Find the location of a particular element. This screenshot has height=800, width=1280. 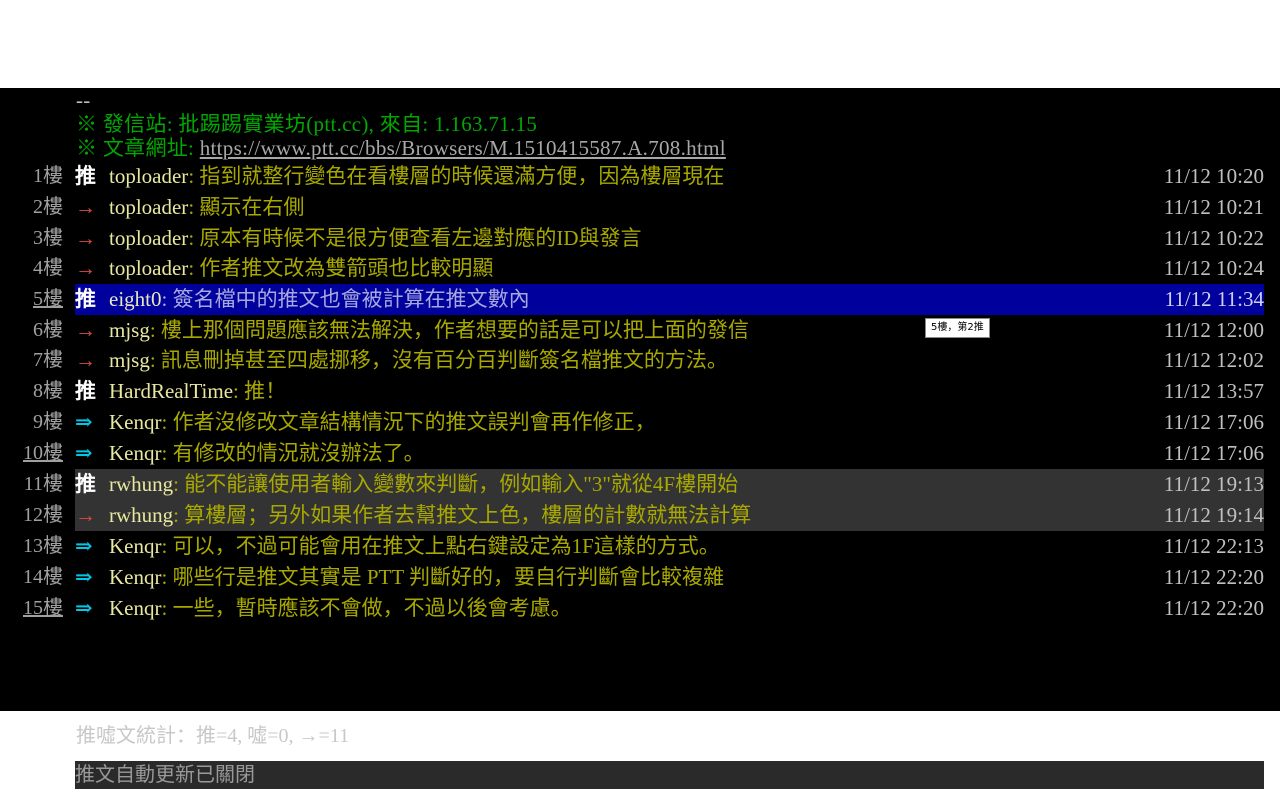

origin-line: ※ 發信站: 批踢踢實業坊(ptt.cc), 來自: 1.163.71.15 is located at coordinates (307, 124).